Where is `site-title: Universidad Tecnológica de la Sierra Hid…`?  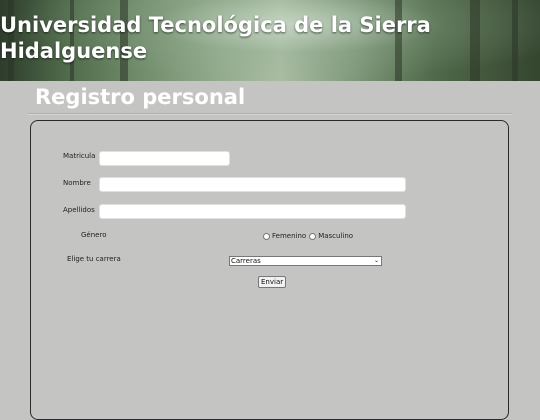 site-title: Universidad Tecnológica de la Sierra Hid… is located at coordinates (215, 38).